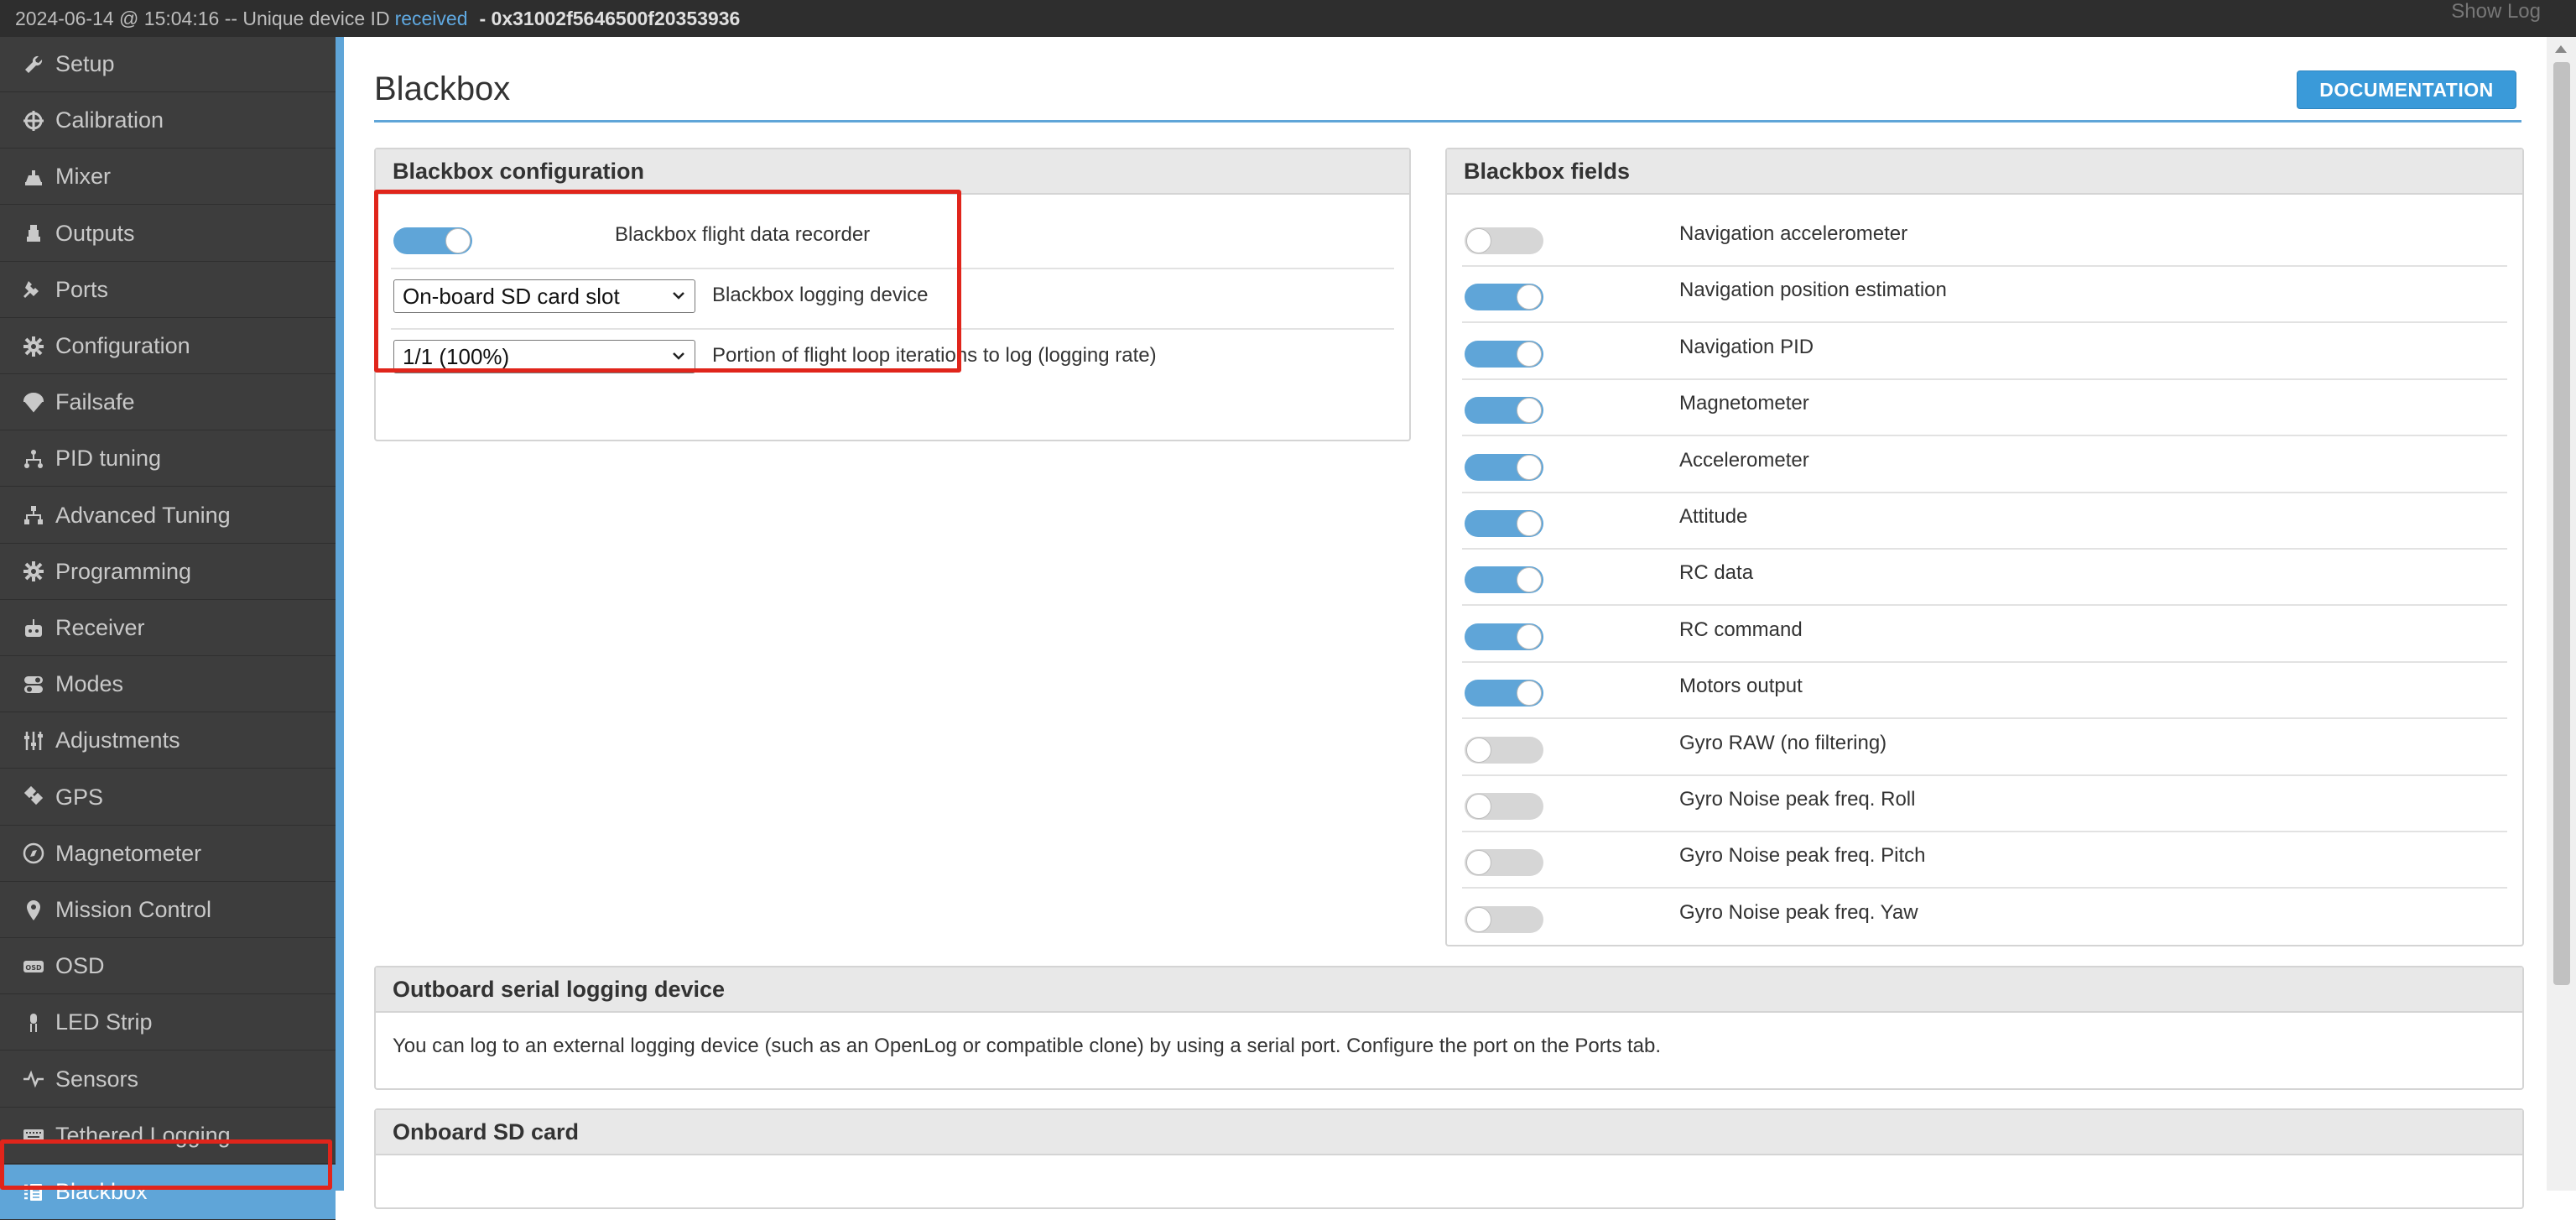 The width and height of the screenshot is (2576, 1220). What do you see at coordinates (168, 1023) in the screenshot?
I see `sidebar-item-led-strip: LED Strip` at bounding box center [168, 1023].